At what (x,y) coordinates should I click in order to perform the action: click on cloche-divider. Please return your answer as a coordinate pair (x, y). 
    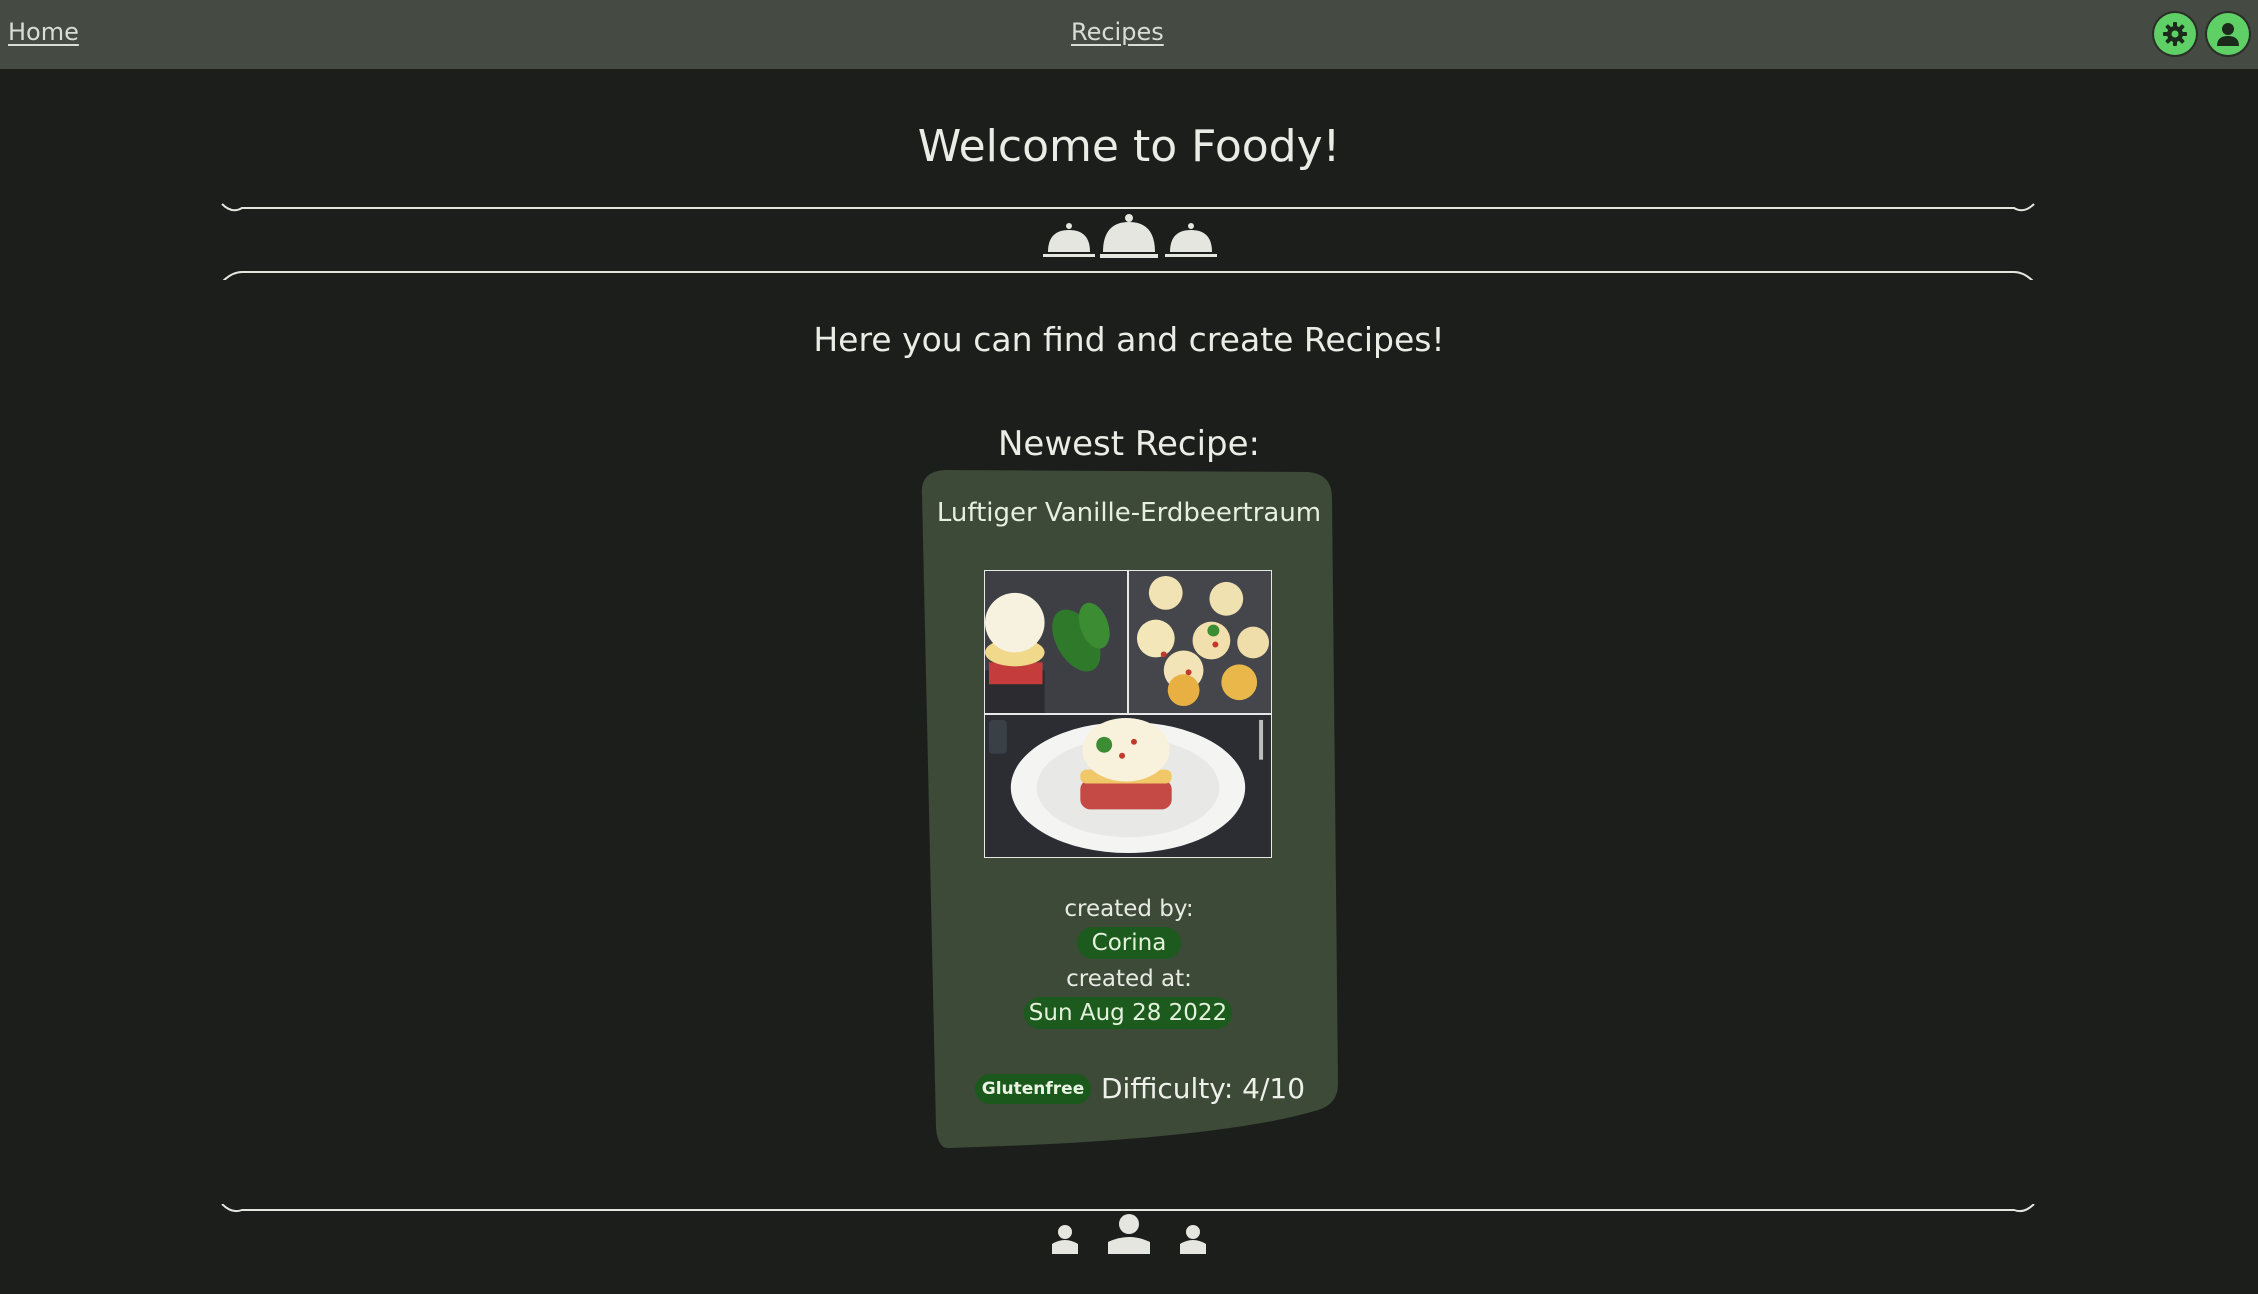
    Looking at the image, I should click on (1128, 241).